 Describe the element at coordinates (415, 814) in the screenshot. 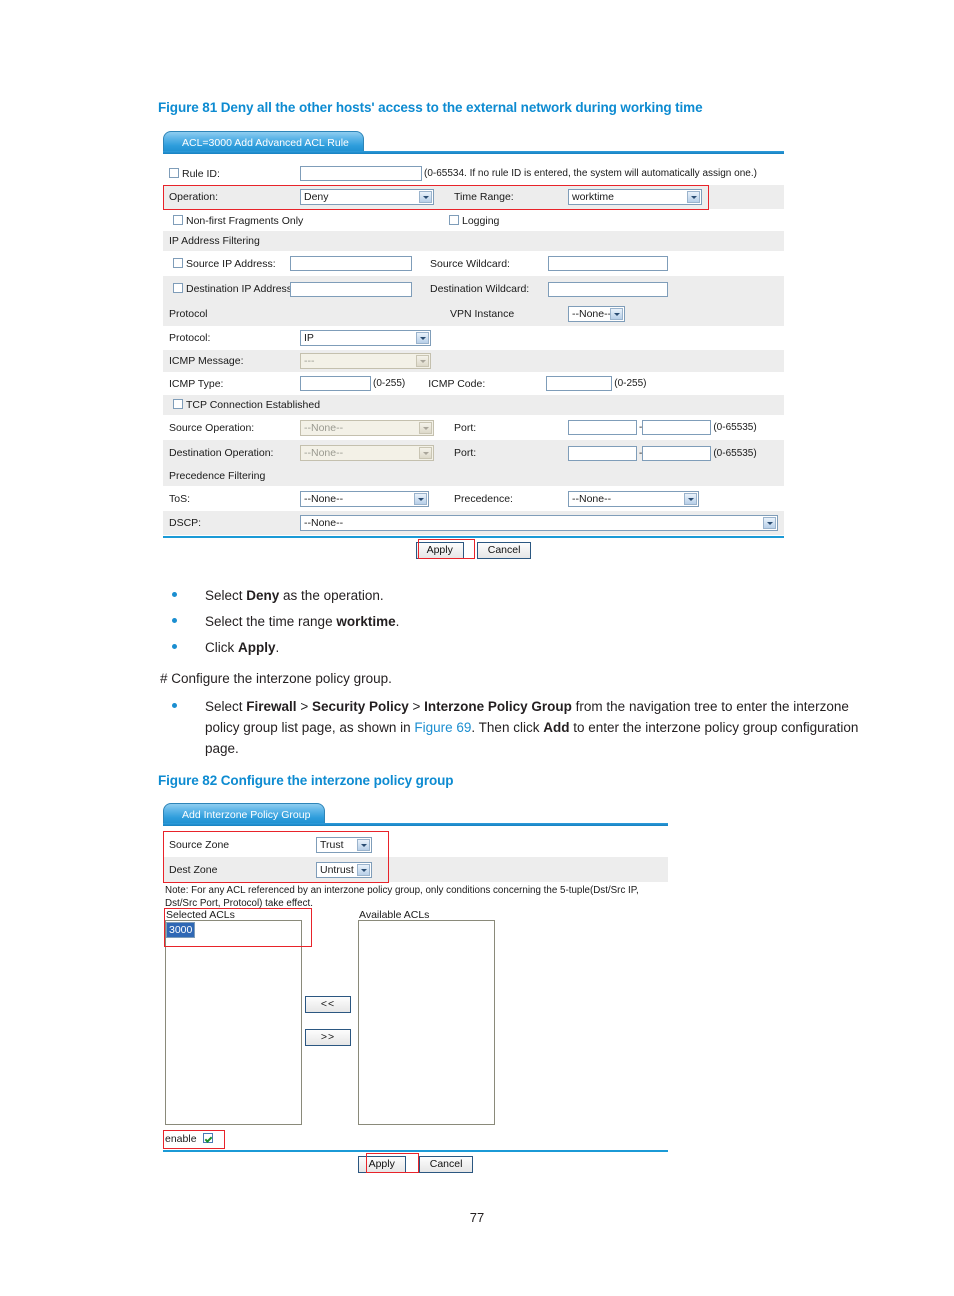

I see `interzone-panel-tab-strip: Add Interzone Policy Group` at that location.